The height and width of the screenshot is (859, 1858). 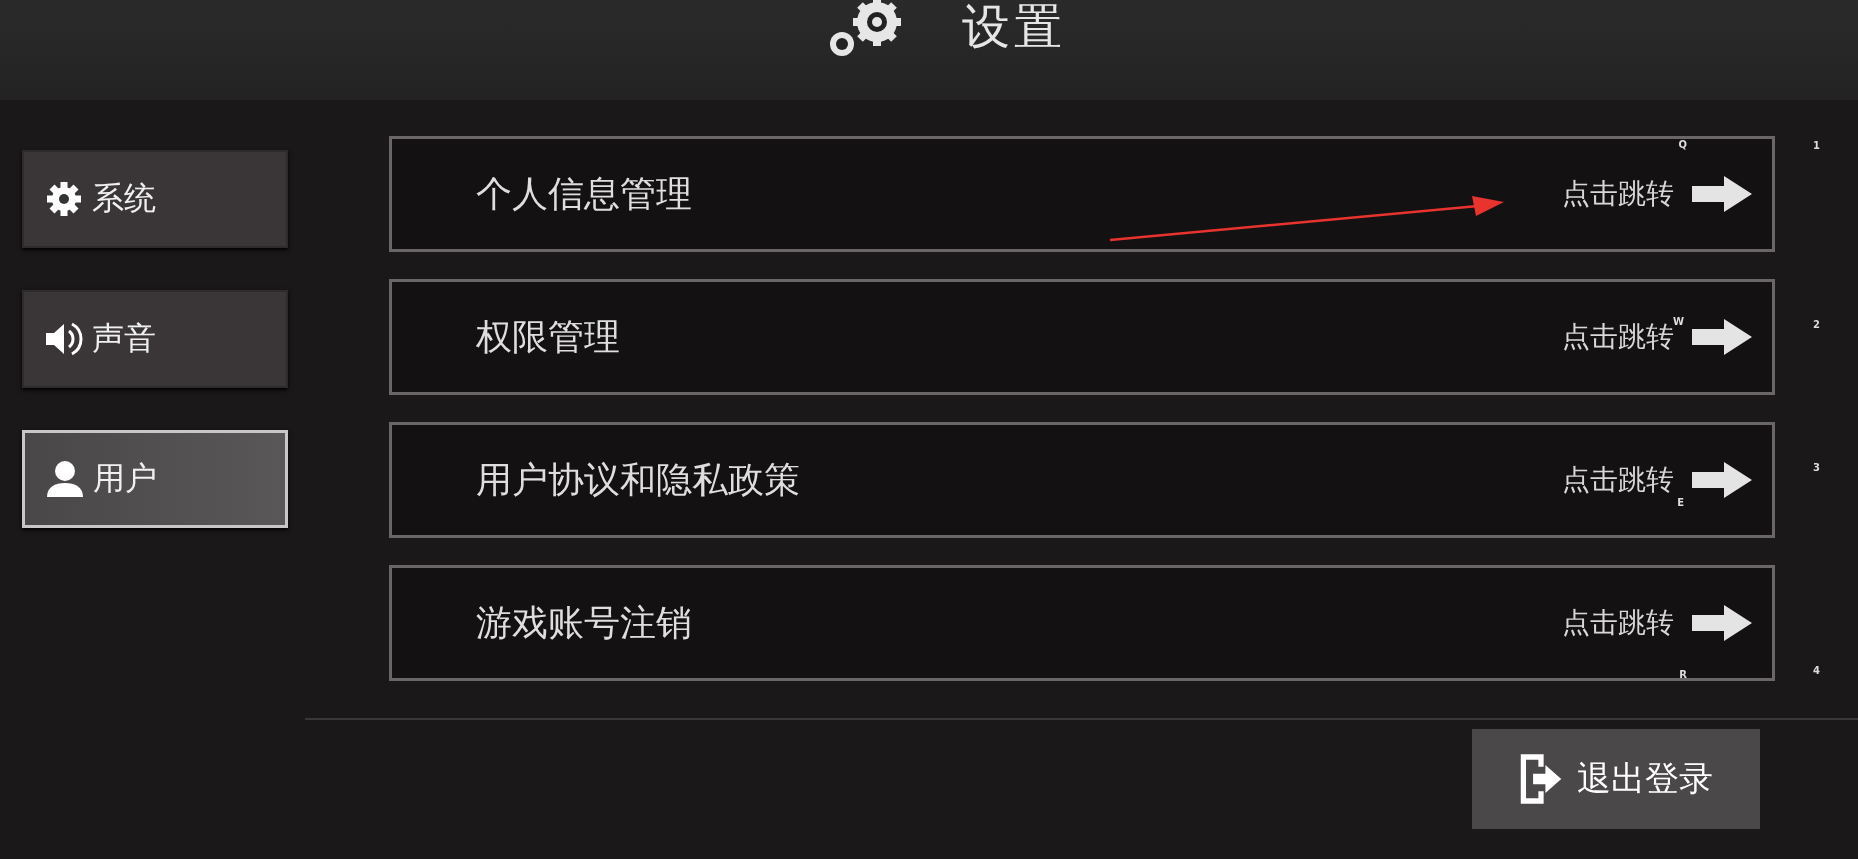 I want to click on hotkey-label: W, so click(x=1678, y=321).